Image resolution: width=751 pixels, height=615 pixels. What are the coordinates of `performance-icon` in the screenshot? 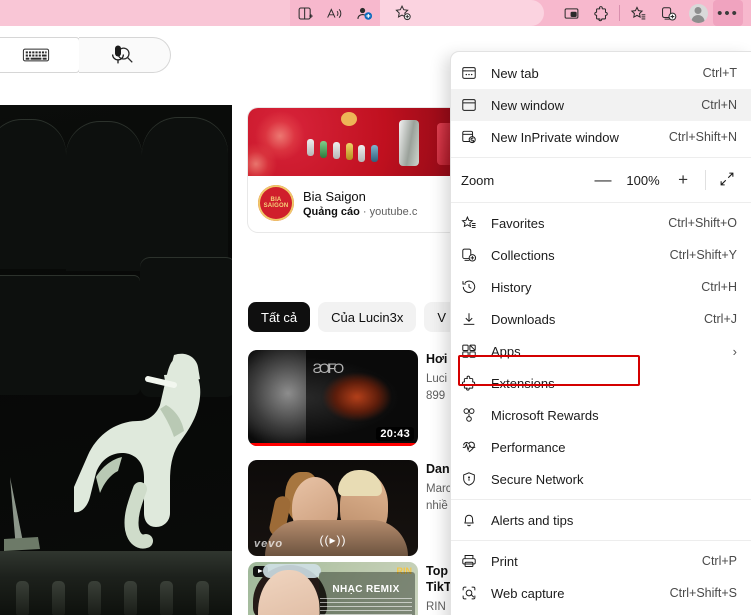 It's located at (476, 447).